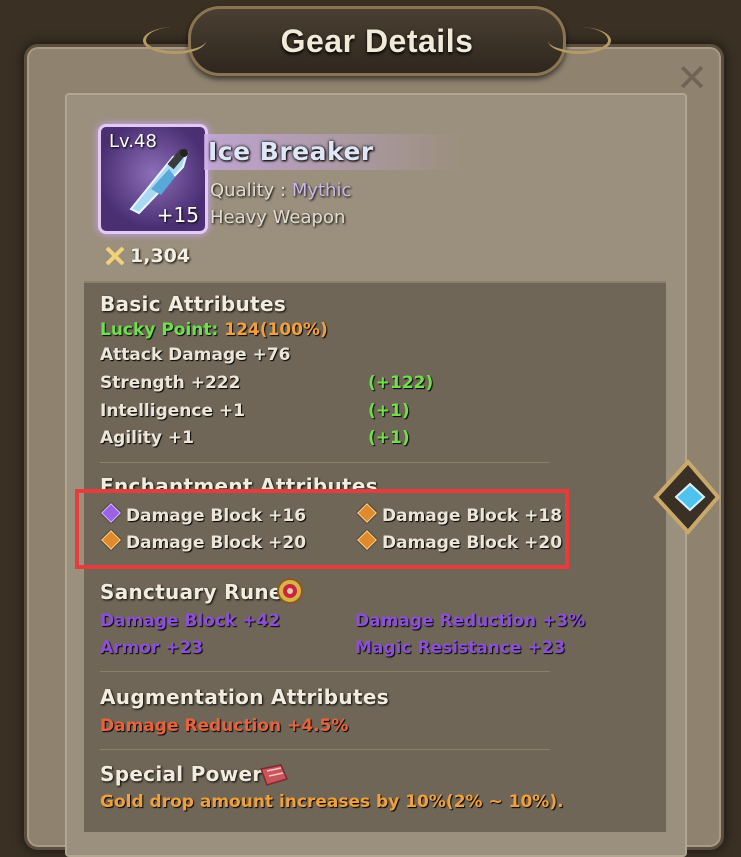 Image resolution: width=741 pixels, height=857 pixels. I want to click on augmentation-attributes-title: Augmentation Attributes, so click(244, 697).